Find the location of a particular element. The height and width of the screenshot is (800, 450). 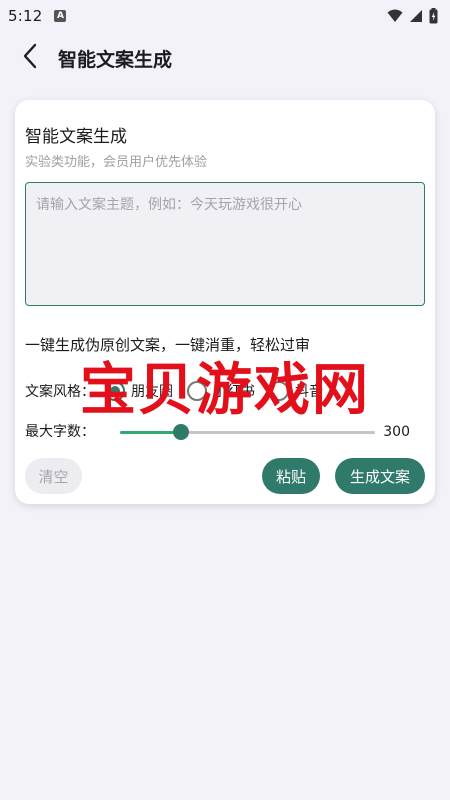

slider-thumb is located at coordinates (181, 432).